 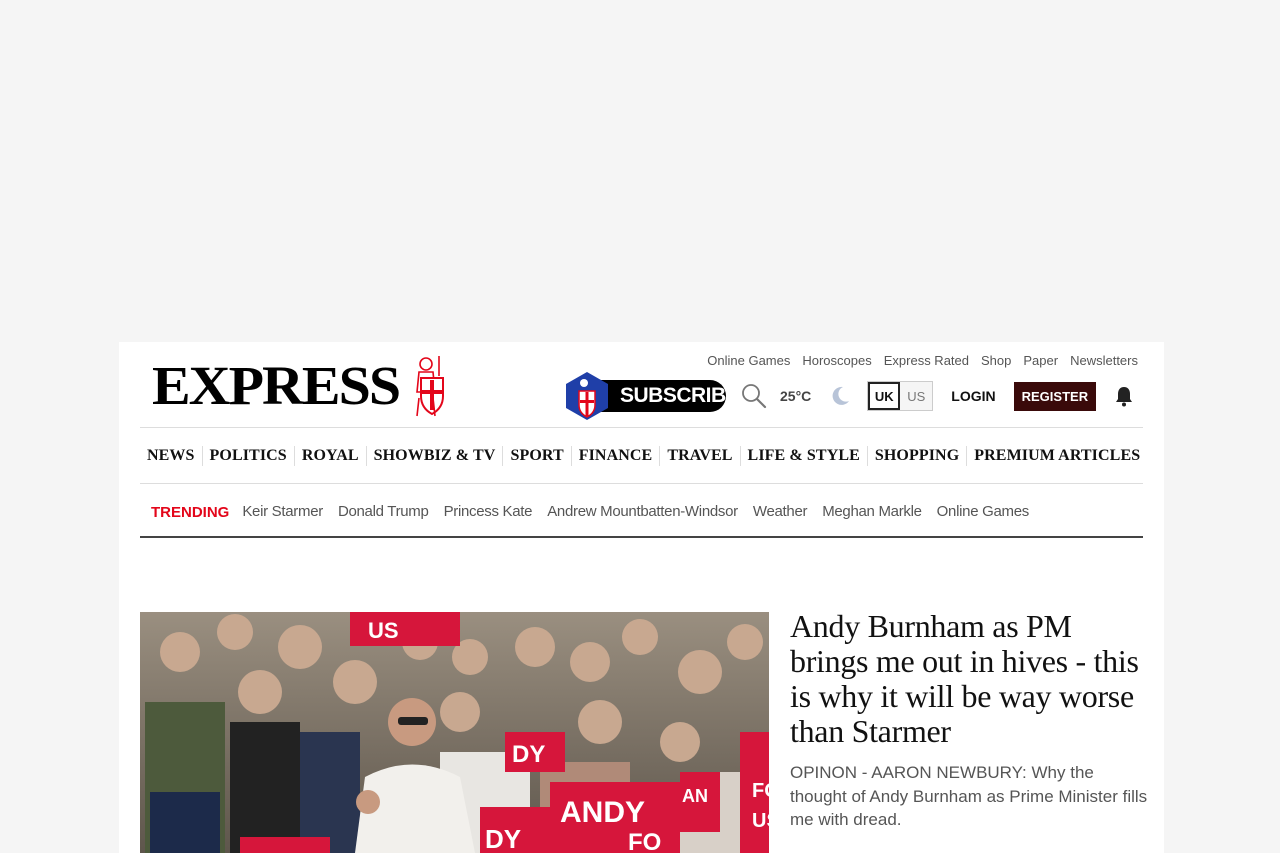 I want to click on express-logo: EXPRESS, so click(x=302, y=386).